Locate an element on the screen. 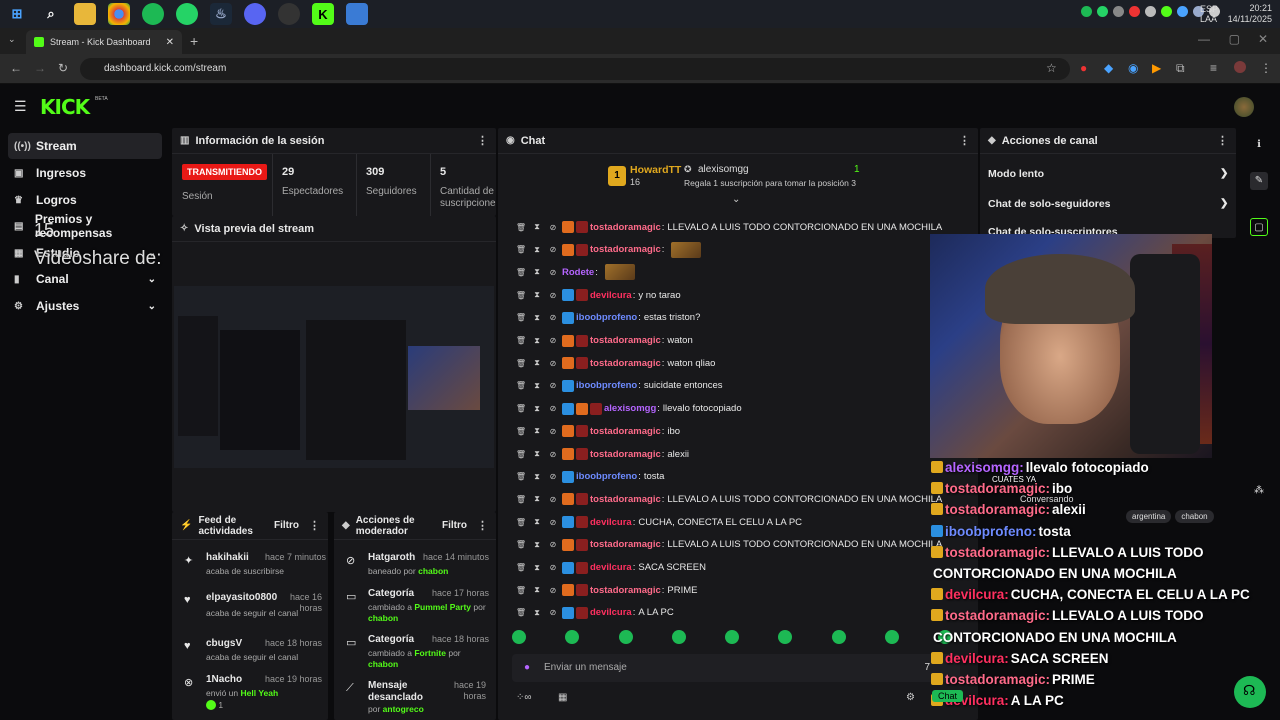 Image resolution: width=1280 pixels, height=720 pixels. reload-icon: ↻ is located at coordinates (63, 68).